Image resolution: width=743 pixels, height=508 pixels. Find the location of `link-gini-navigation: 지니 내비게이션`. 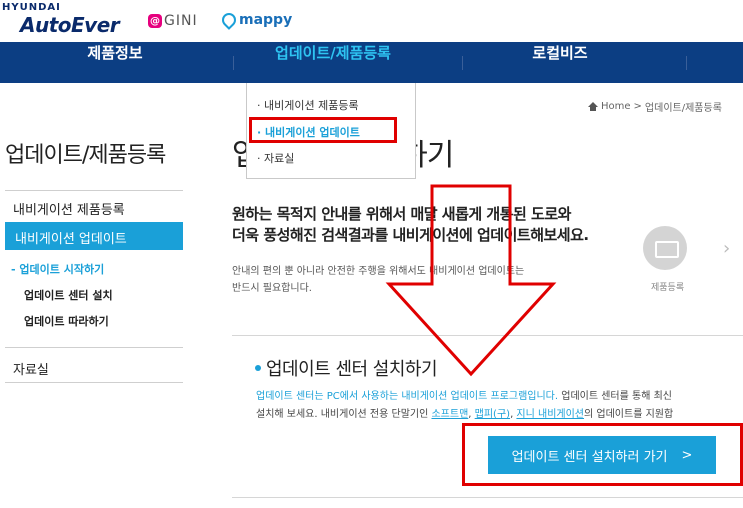

link-gini-navigation: 지니 내비게이션 is located at coordinates (550, 414).